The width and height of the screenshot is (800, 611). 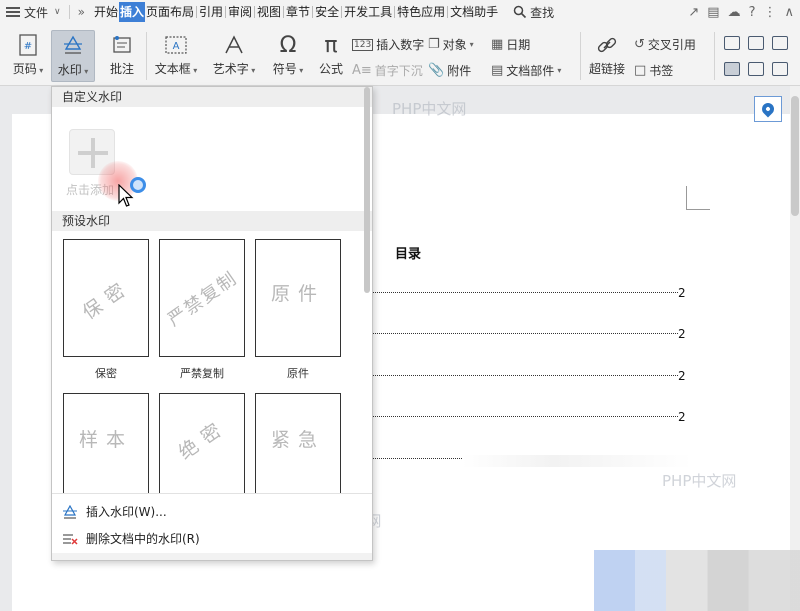 I want to click on delete-watermark-icon, so click(x=70, y=539).